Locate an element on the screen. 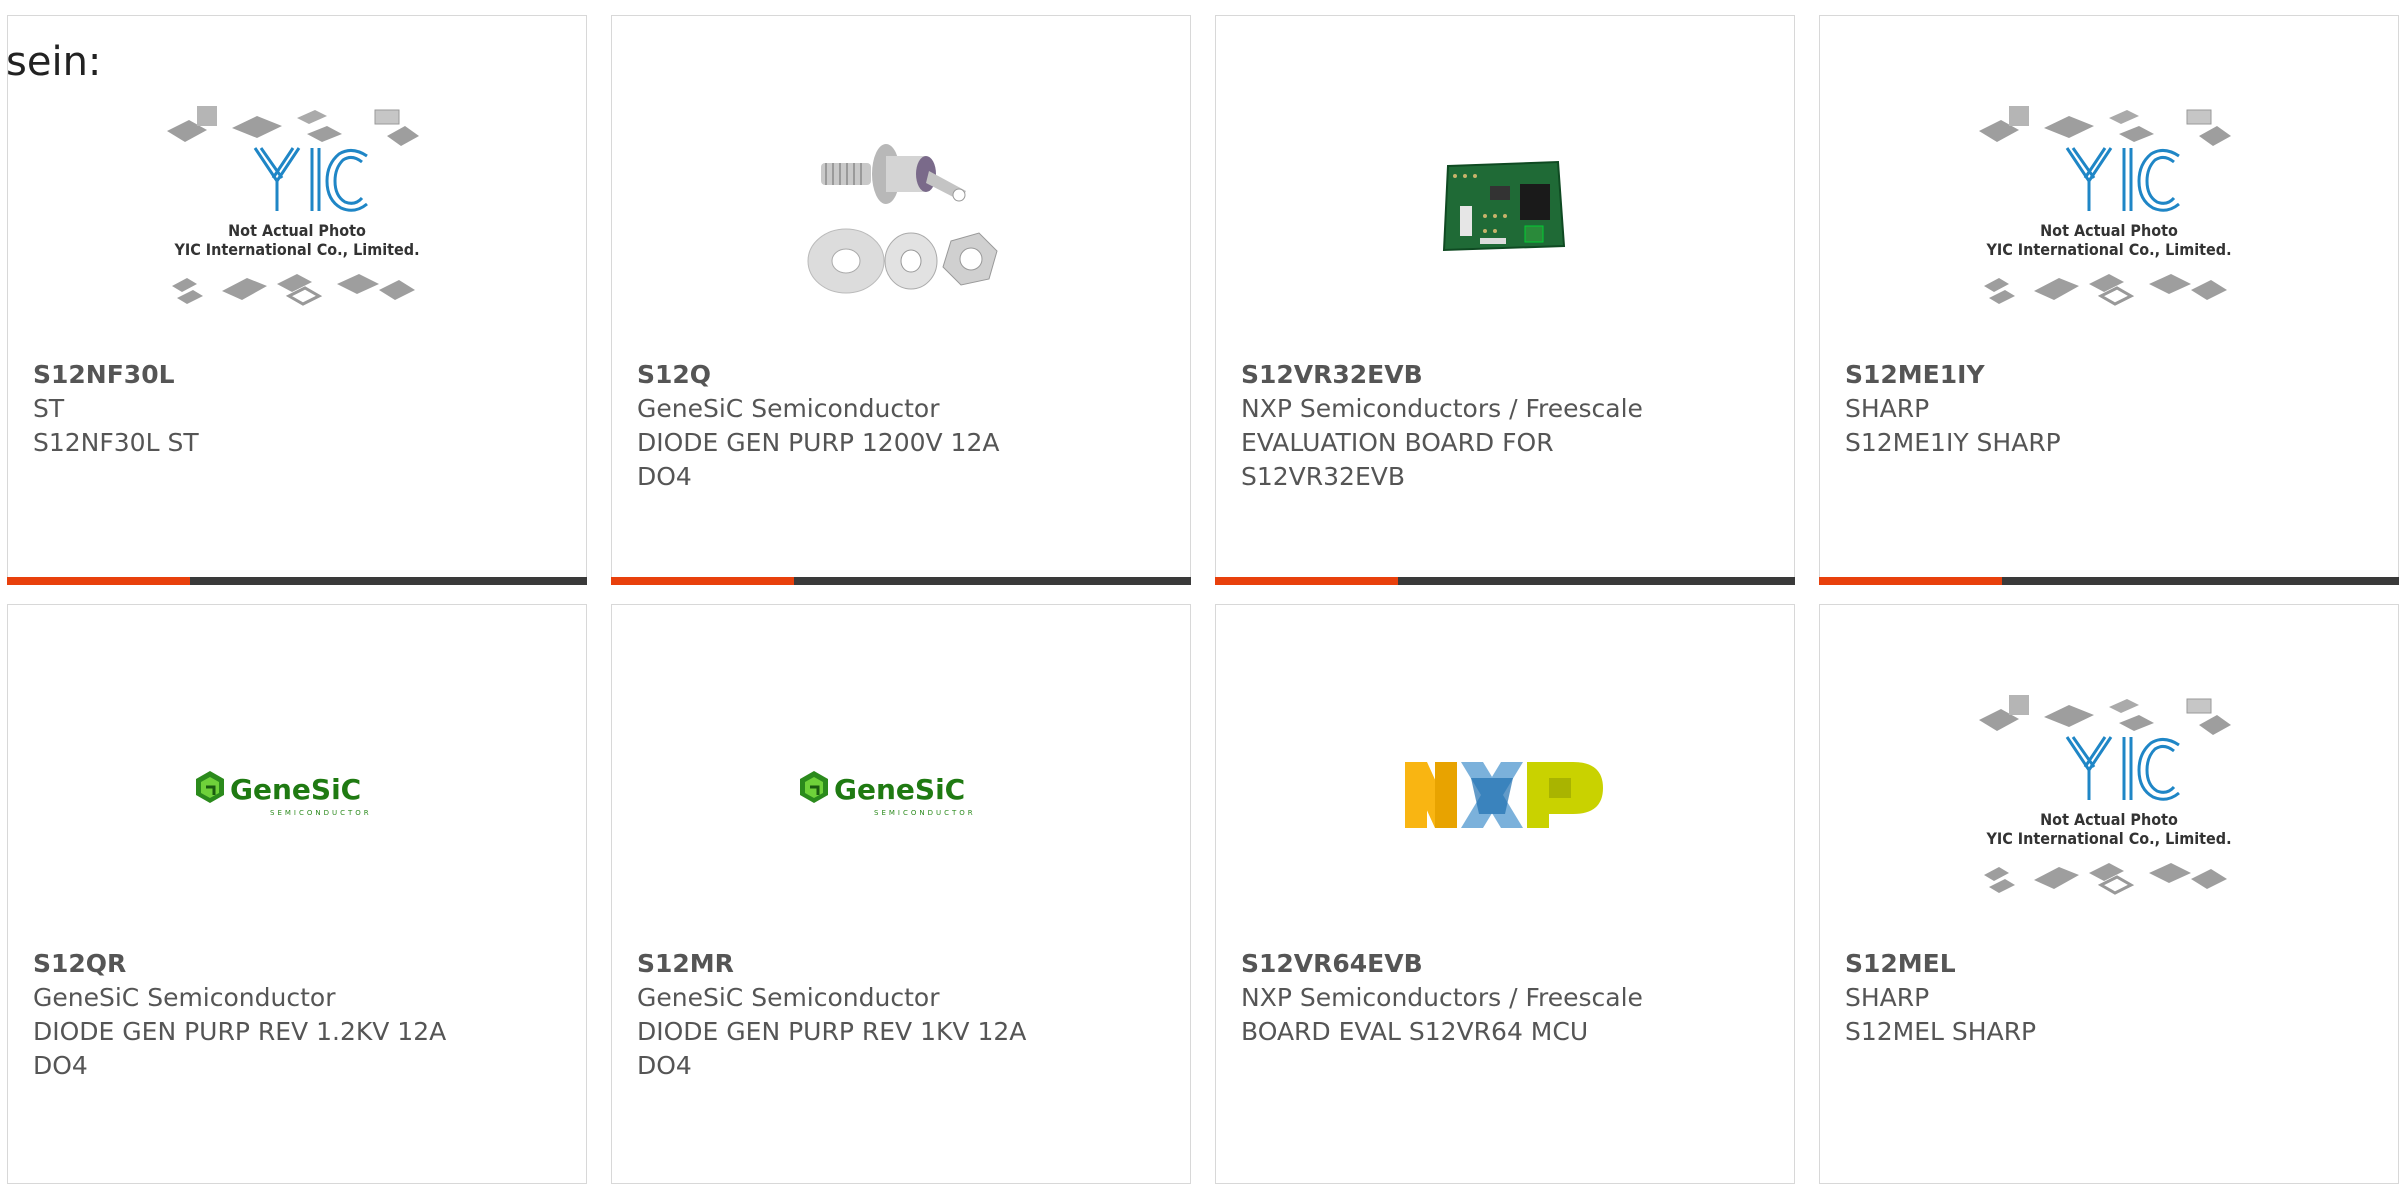 The width and height of the screenshot is (2400, 1184). stud-diode-photo is located at coordinates (901, 206).